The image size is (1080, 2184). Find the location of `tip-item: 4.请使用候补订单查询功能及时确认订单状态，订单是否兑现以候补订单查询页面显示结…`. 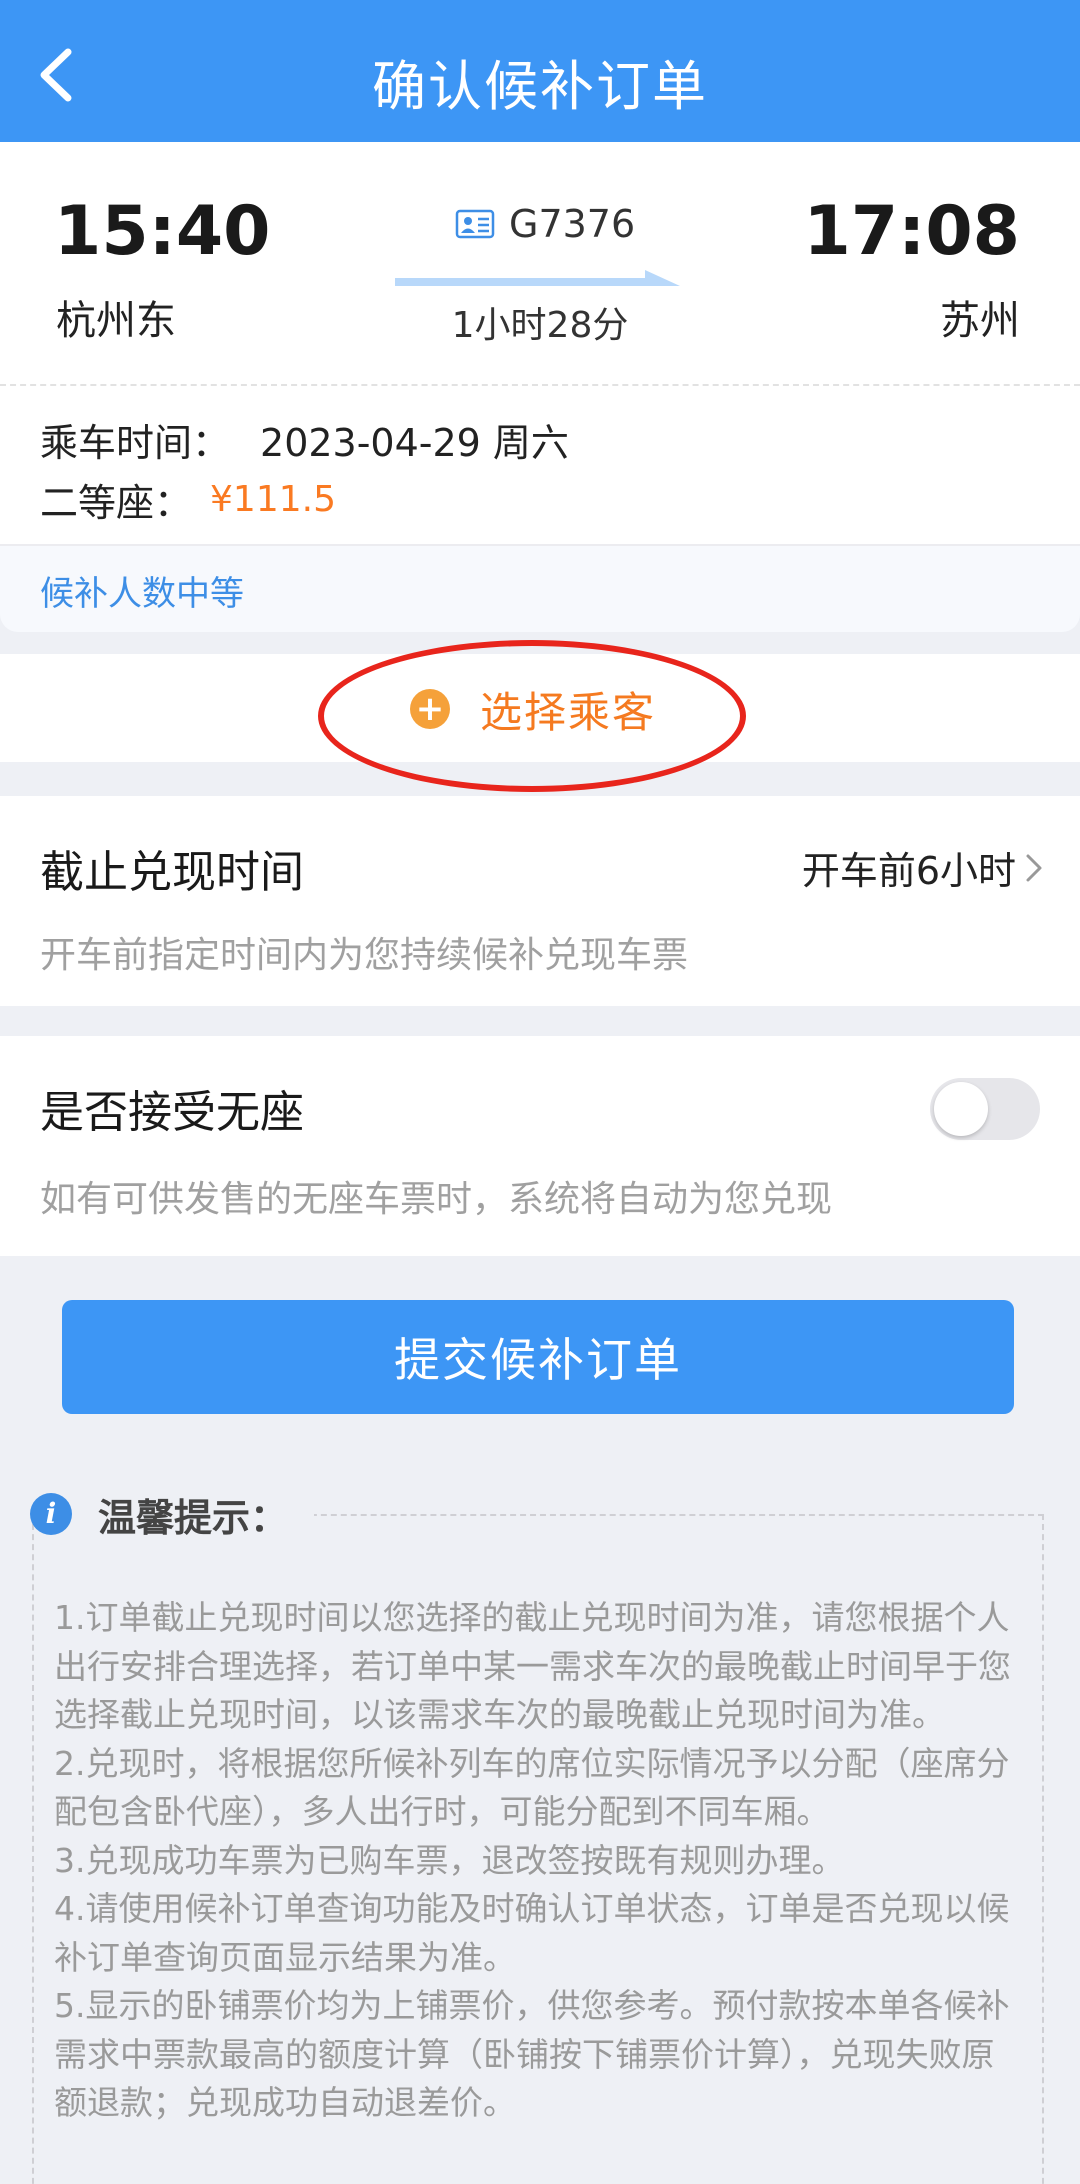

tip-item: 4.请使用候补订单查询功能及时确认订单状态，订单是否兑现以候补订单查询页面显示结… is located at coordinates (532, 1933).